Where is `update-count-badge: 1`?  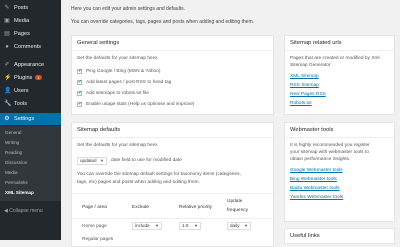 update-count-badge: 1 is located at coordinates (38, 78).